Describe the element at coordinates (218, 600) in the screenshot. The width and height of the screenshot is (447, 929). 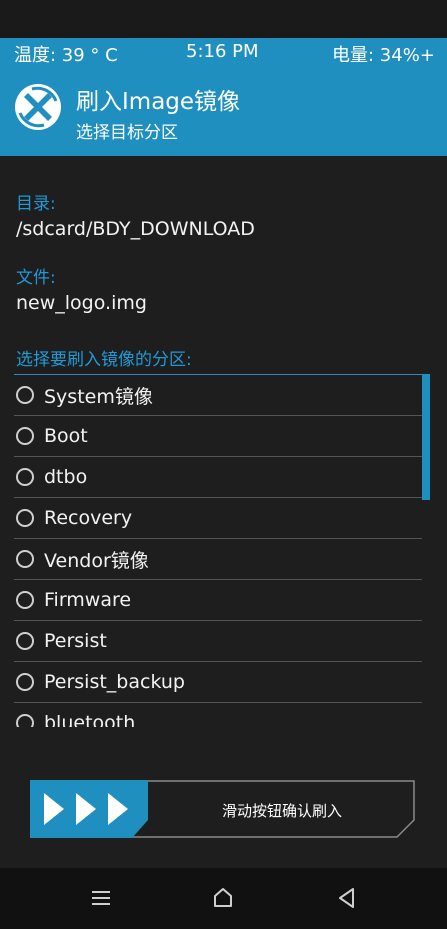
I see `partition-item: Firmware` at that location.